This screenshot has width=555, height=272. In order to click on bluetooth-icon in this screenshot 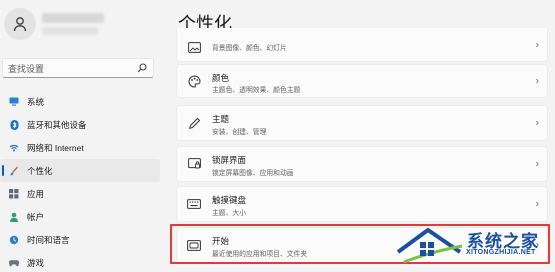, I will do `click(14, 124)`.